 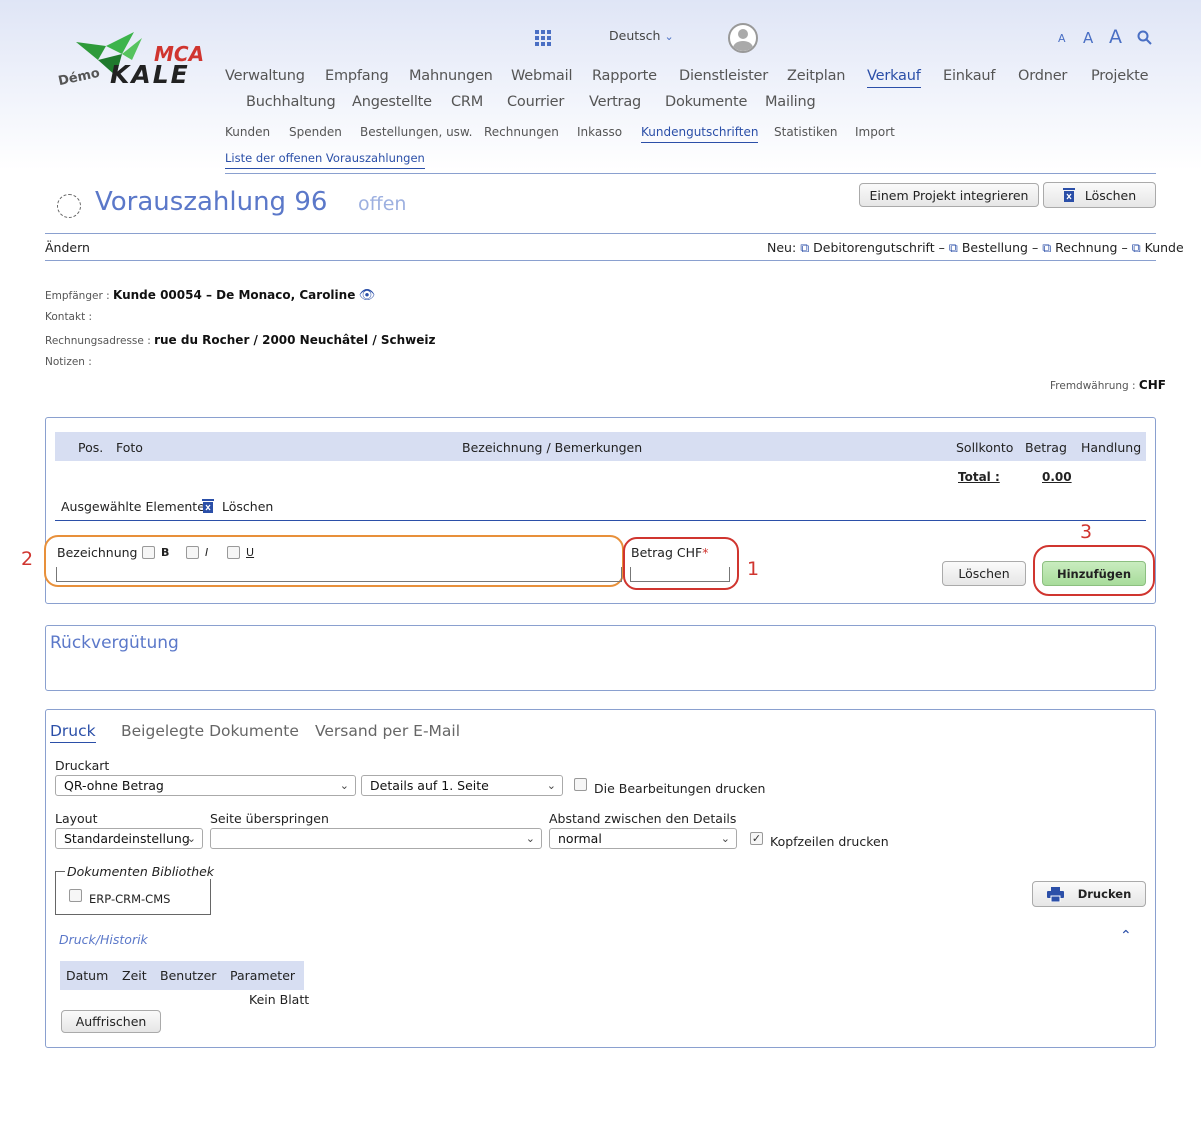 What do you see at coordinates (875, 132) in the screenshot?
I see `subnav-item: Import` at bounding box center [875, 132].